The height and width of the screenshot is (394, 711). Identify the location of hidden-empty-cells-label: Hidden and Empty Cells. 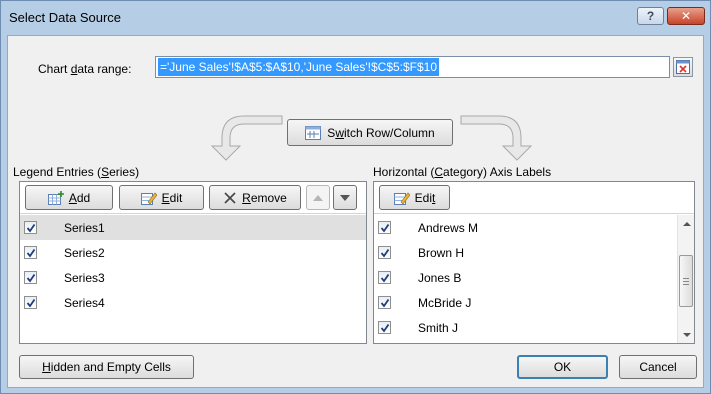
(106, 367).